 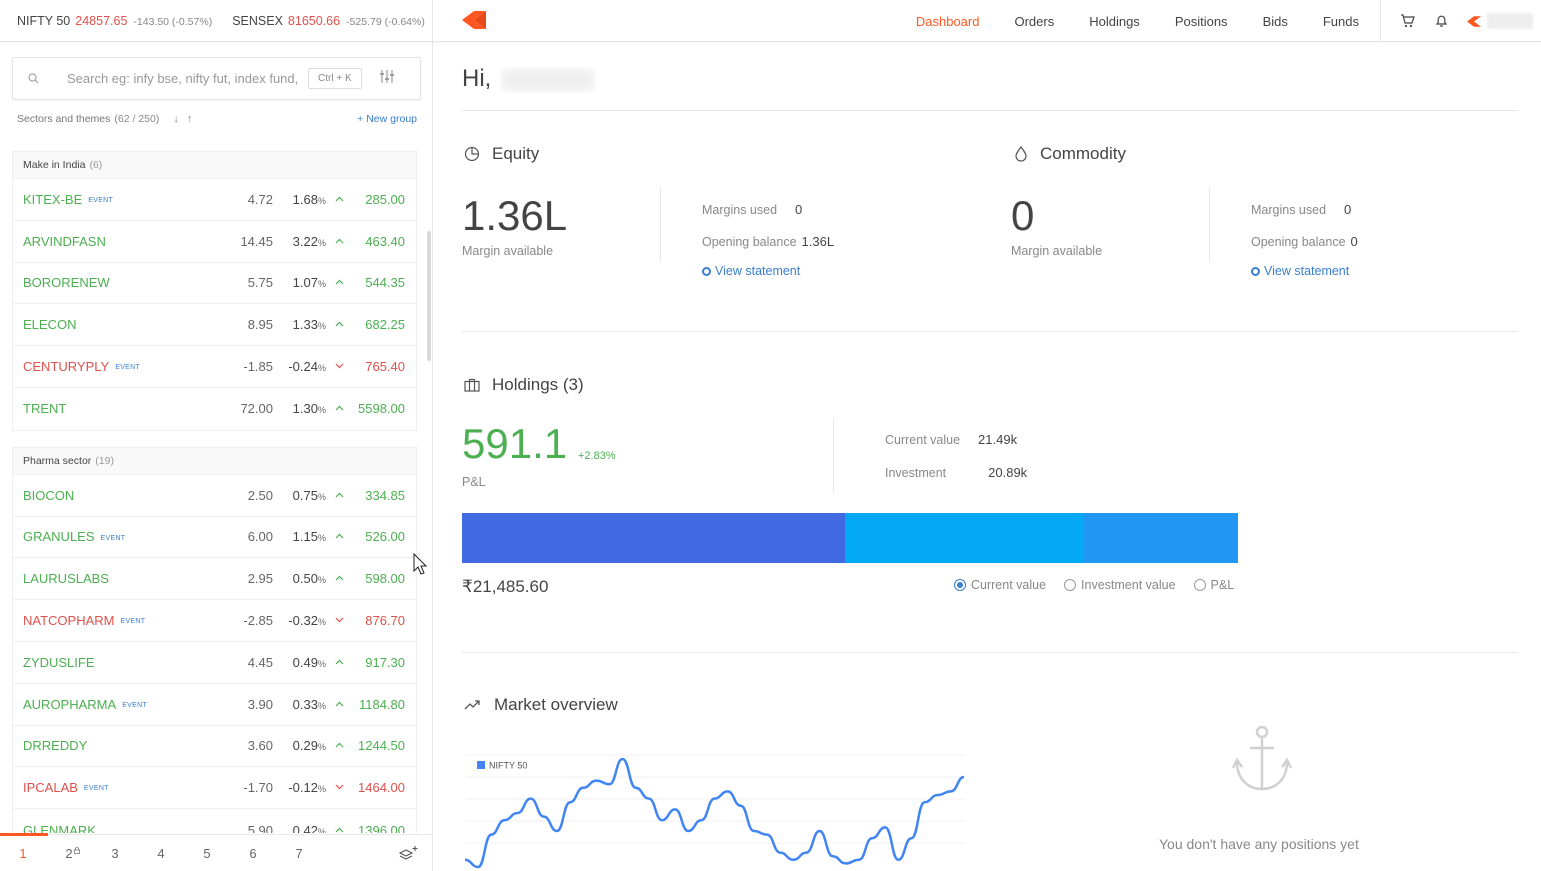 I want to click on instrument-pct: 1.07%, so click(x=309, y=282).